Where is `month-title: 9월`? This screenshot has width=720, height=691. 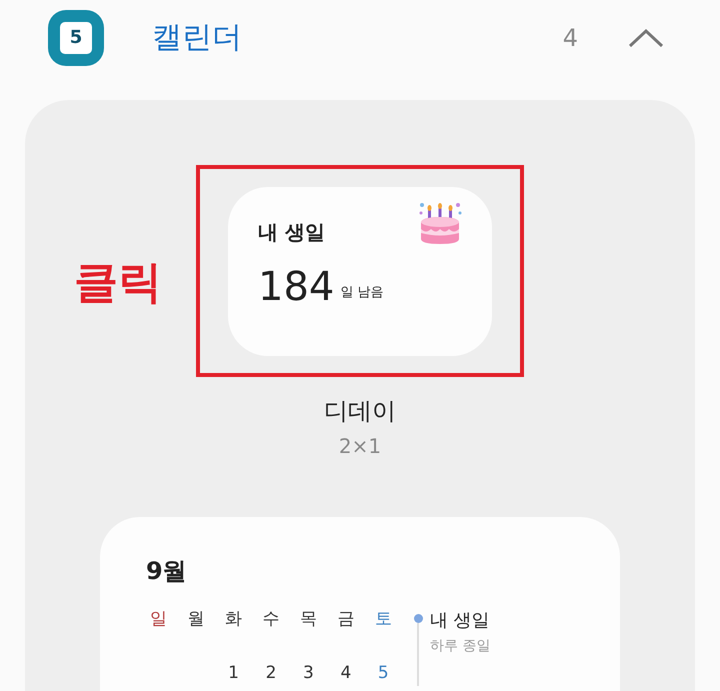 month-title: 9월 is located at coordinates (167, 571).